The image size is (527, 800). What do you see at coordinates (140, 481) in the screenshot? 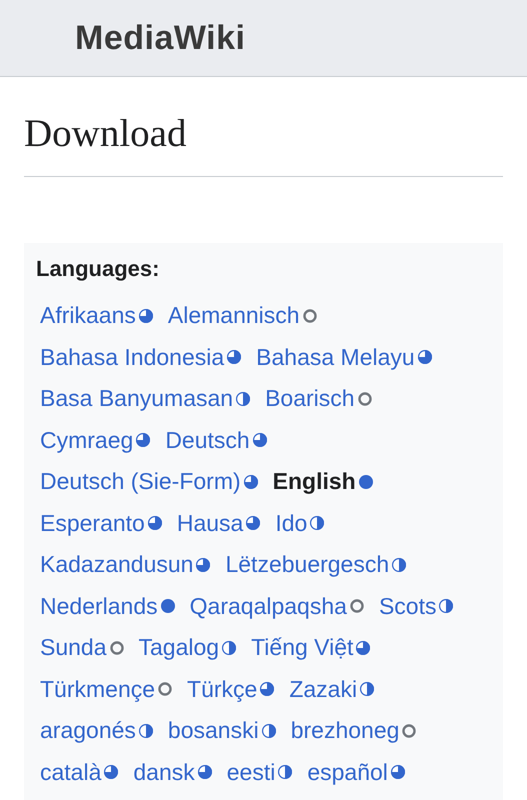
I see `language-link: Deutsch (Sie-Form)` at bounding box center [140, 481].